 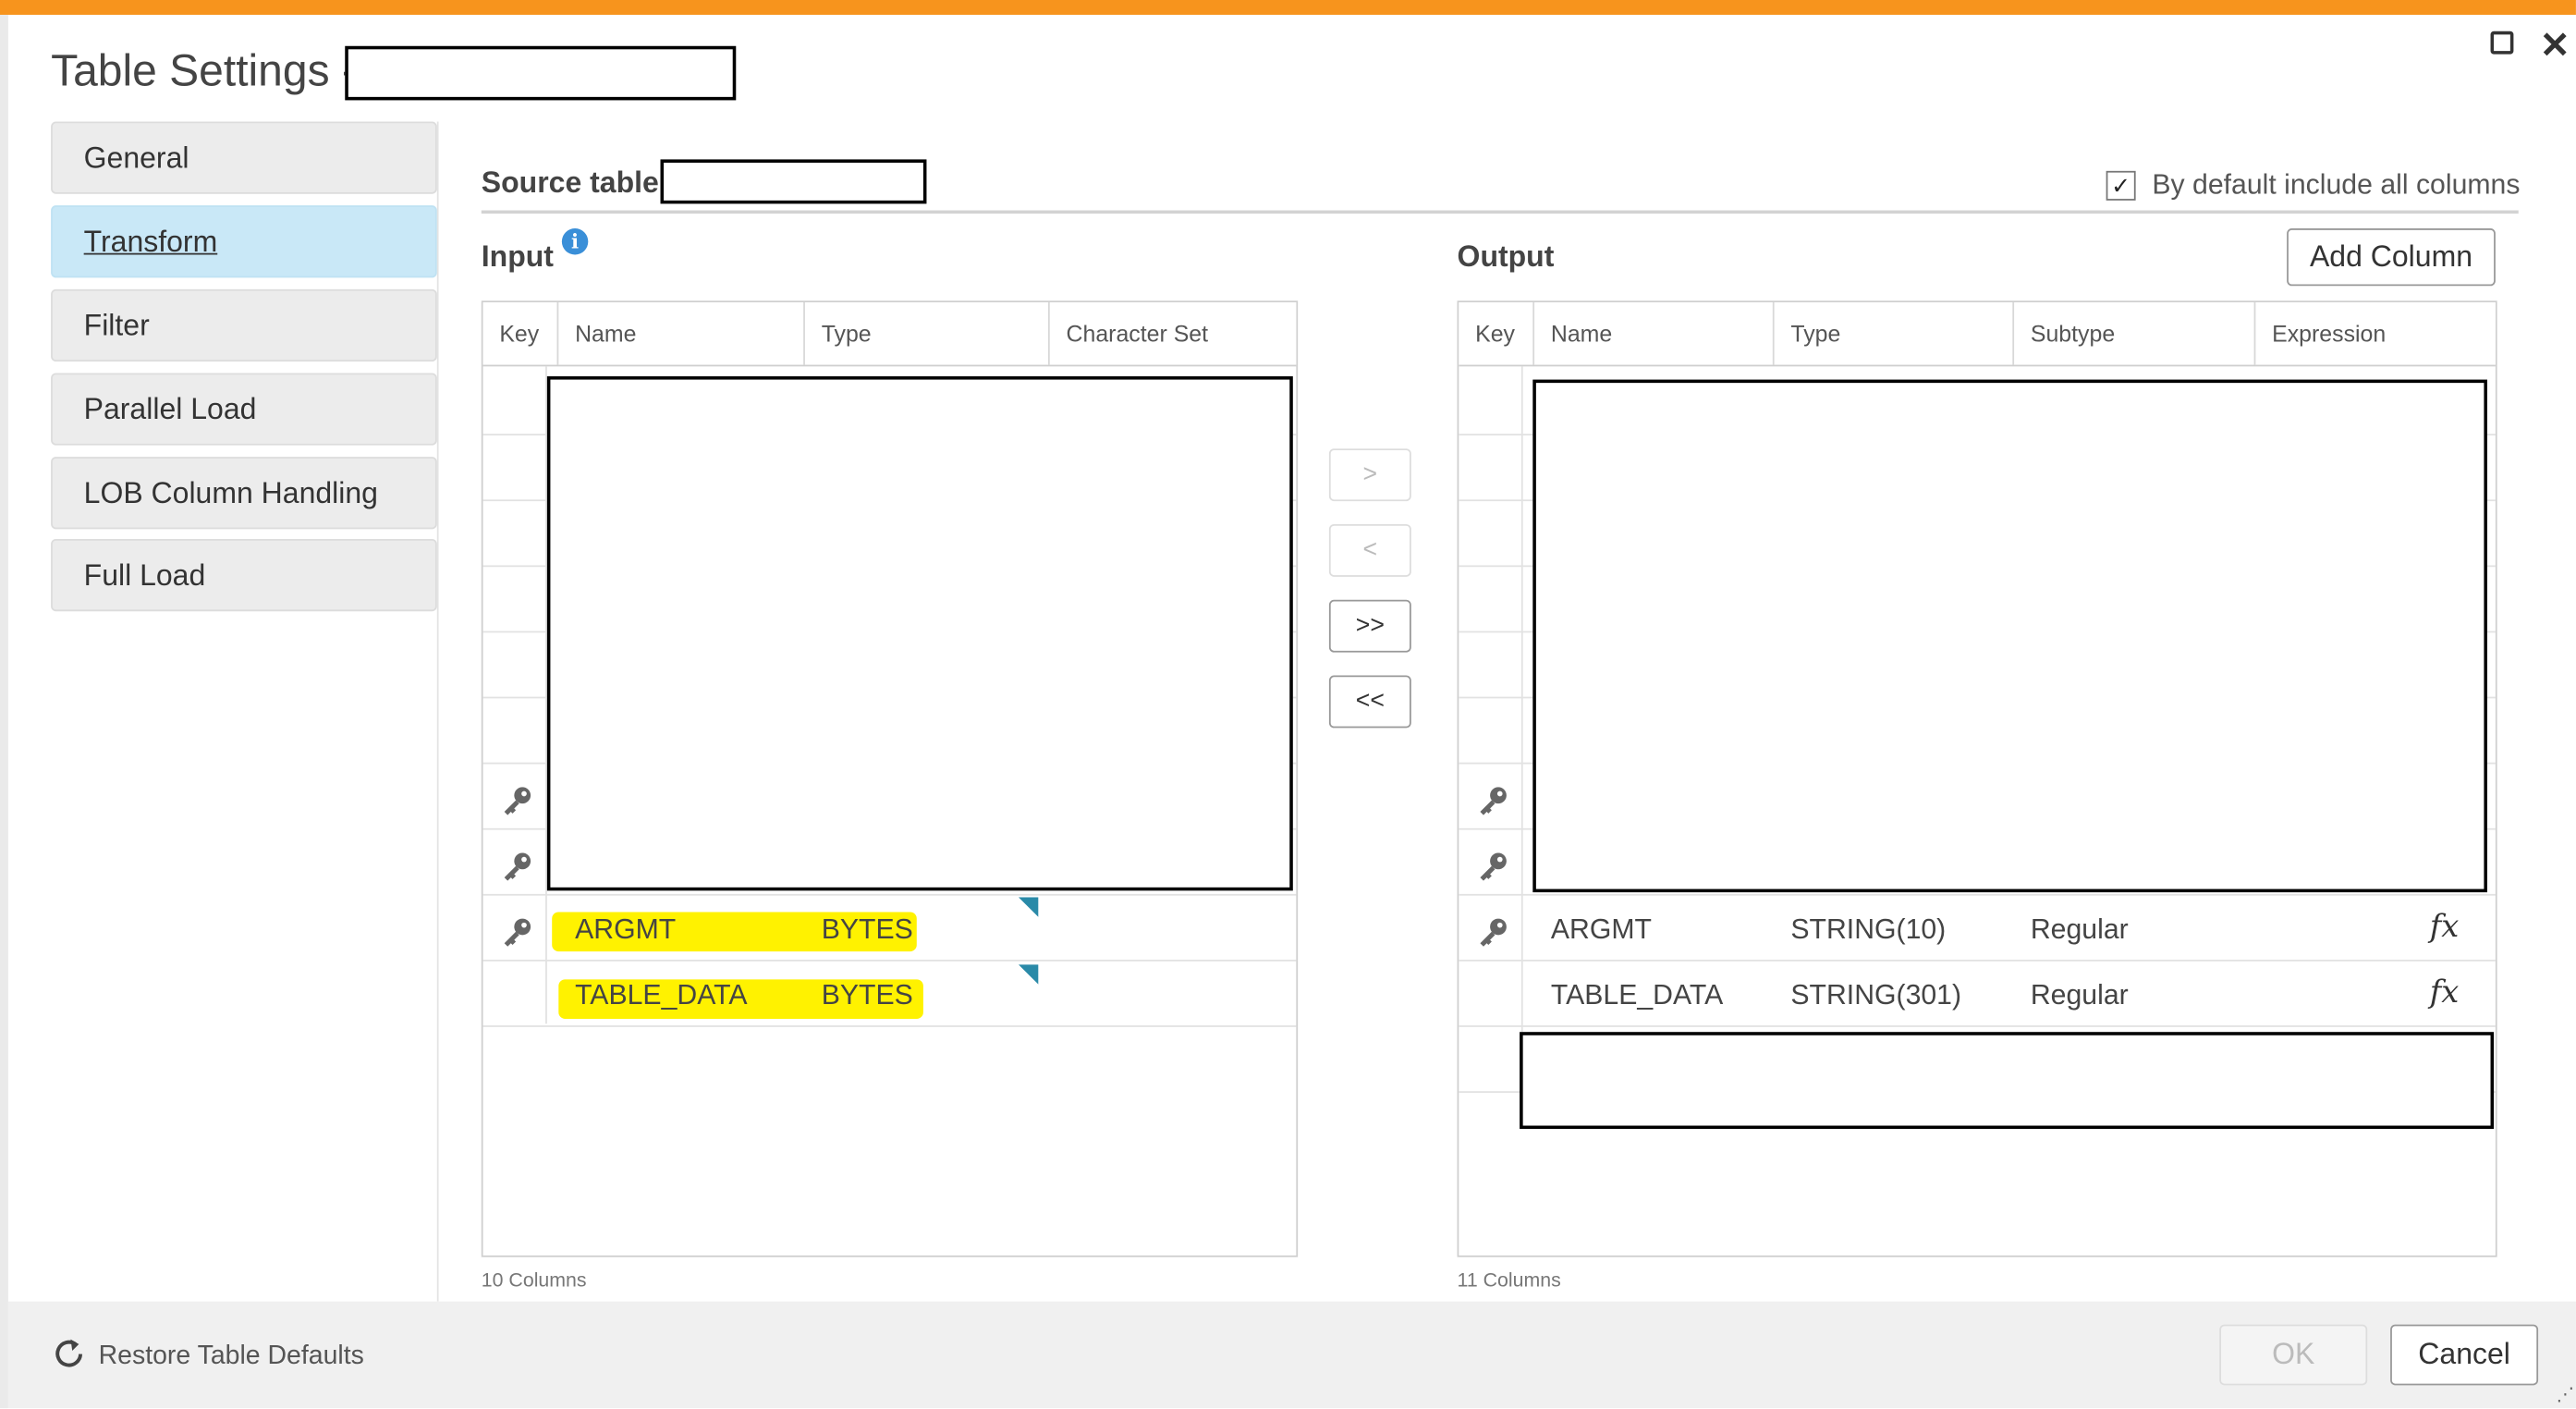 What do you see at coordinates (2464, 1355) in the screenshot?
I see `cancel-button: Cancel` at bounding box center [2464, 1355].